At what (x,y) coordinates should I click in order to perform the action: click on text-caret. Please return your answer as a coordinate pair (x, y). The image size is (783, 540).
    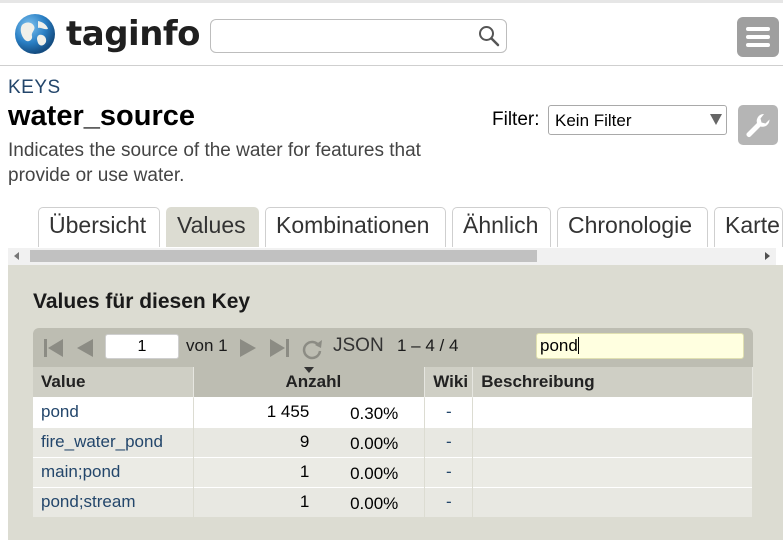
    Looking at the image, I should click on (578, 345).